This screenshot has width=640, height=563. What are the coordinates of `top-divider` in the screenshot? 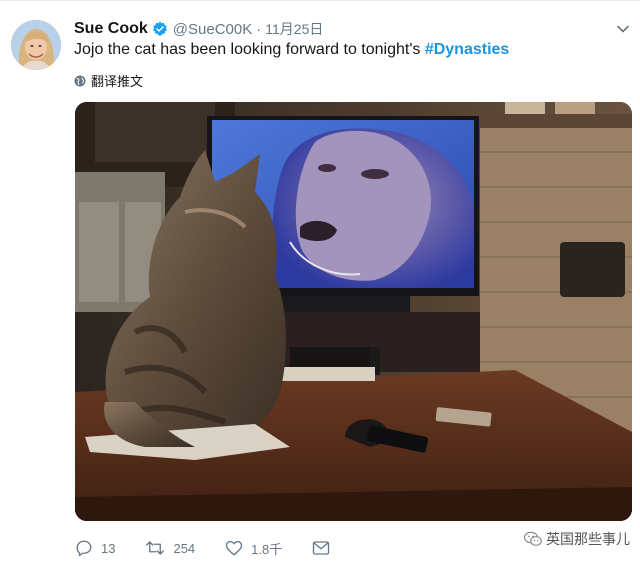 It's located at (320, 0).